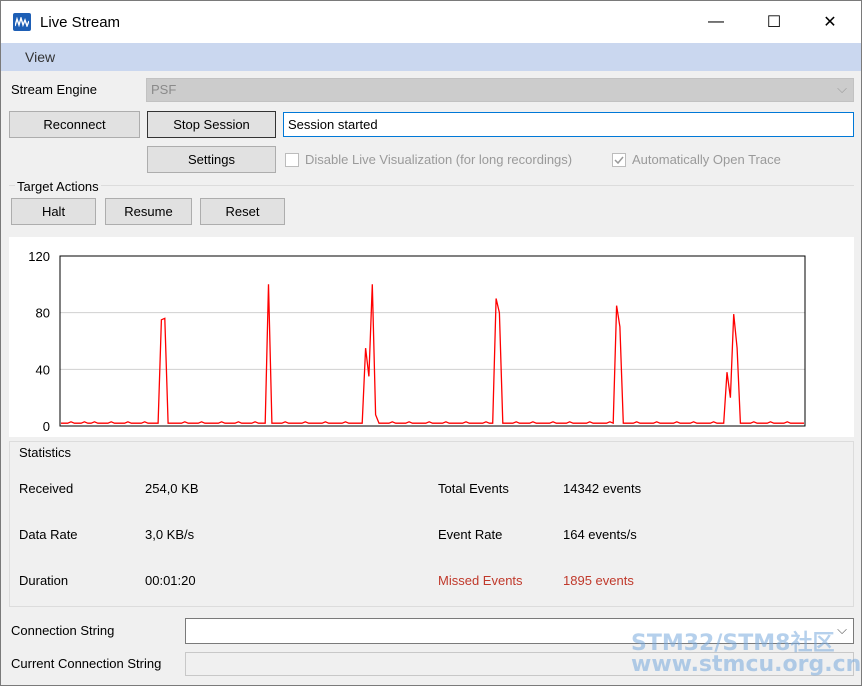 Image resolution: width=862 pixels, height=686 pixels. Describe the element at coordinates (164, 89) in the screenshot. I see `stream-engine-value: PSF` at that location.